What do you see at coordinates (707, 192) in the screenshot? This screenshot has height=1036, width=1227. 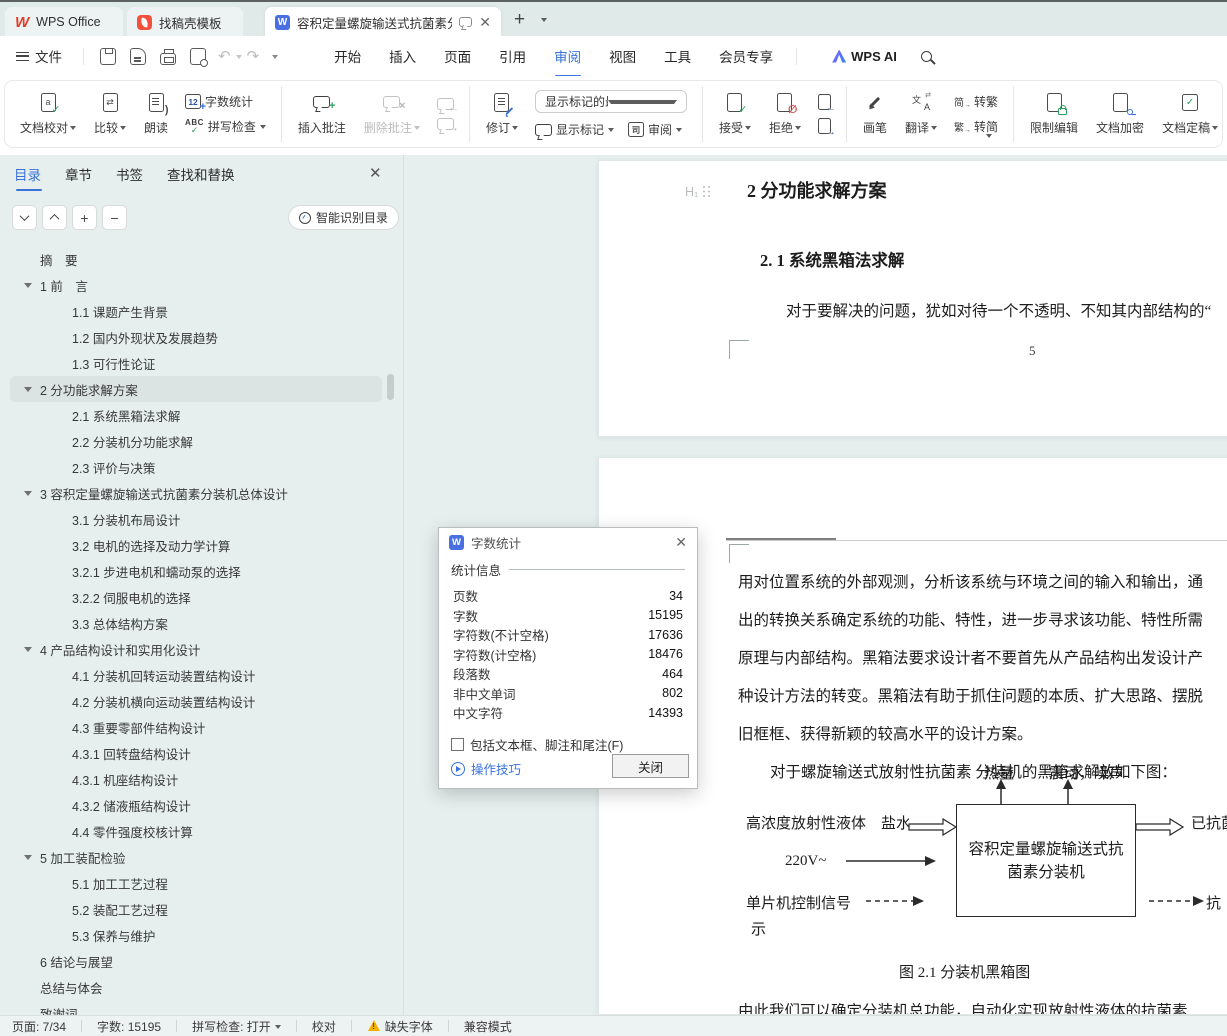 I see `drag-handle-icon` at bounding box center [707, 192].